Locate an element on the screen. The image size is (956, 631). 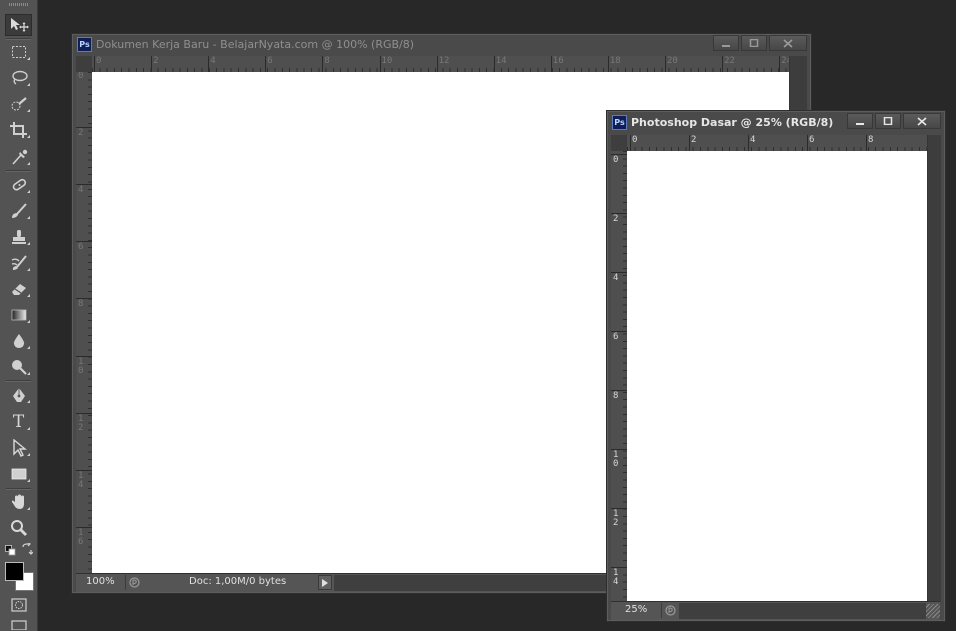
quick-mask-button is located at coordinates (18, 605).